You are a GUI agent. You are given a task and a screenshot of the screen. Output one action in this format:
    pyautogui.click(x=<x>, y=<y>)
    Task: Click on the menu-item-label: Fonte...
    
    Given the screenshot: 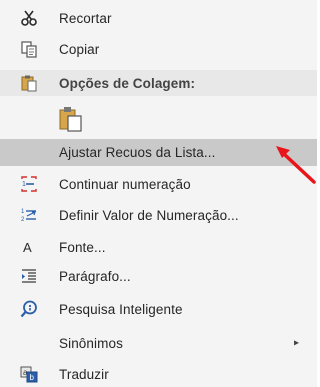 What is the action you would take?
    pyautogui.click(x=82, y=247)
    